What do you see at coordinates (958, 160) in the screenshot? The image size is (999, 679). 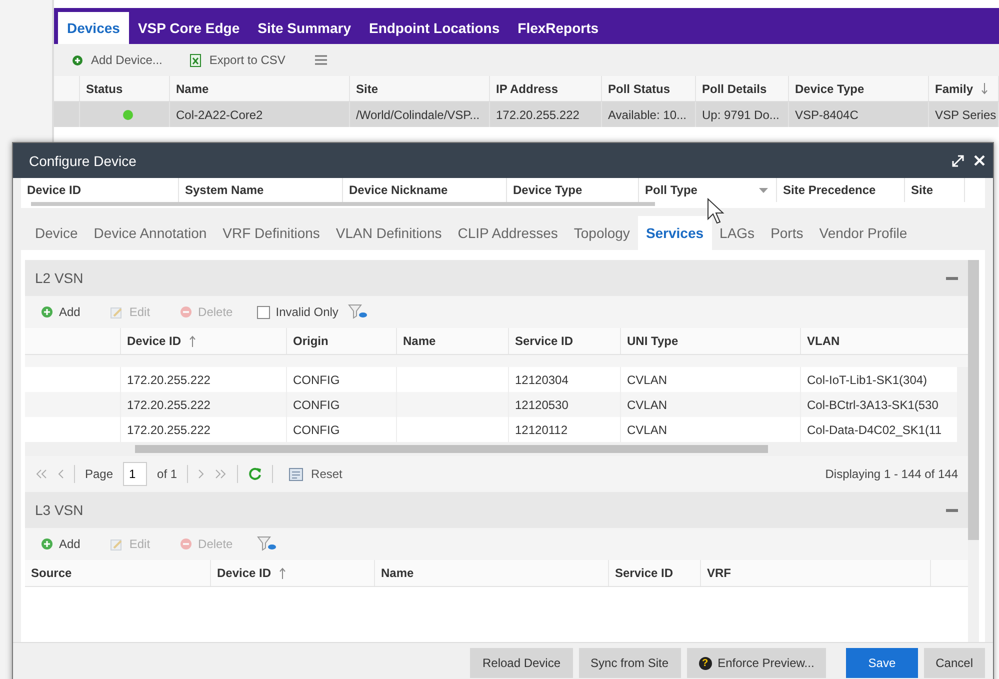 I see `expand-icon` at bounding box center [958, 160].